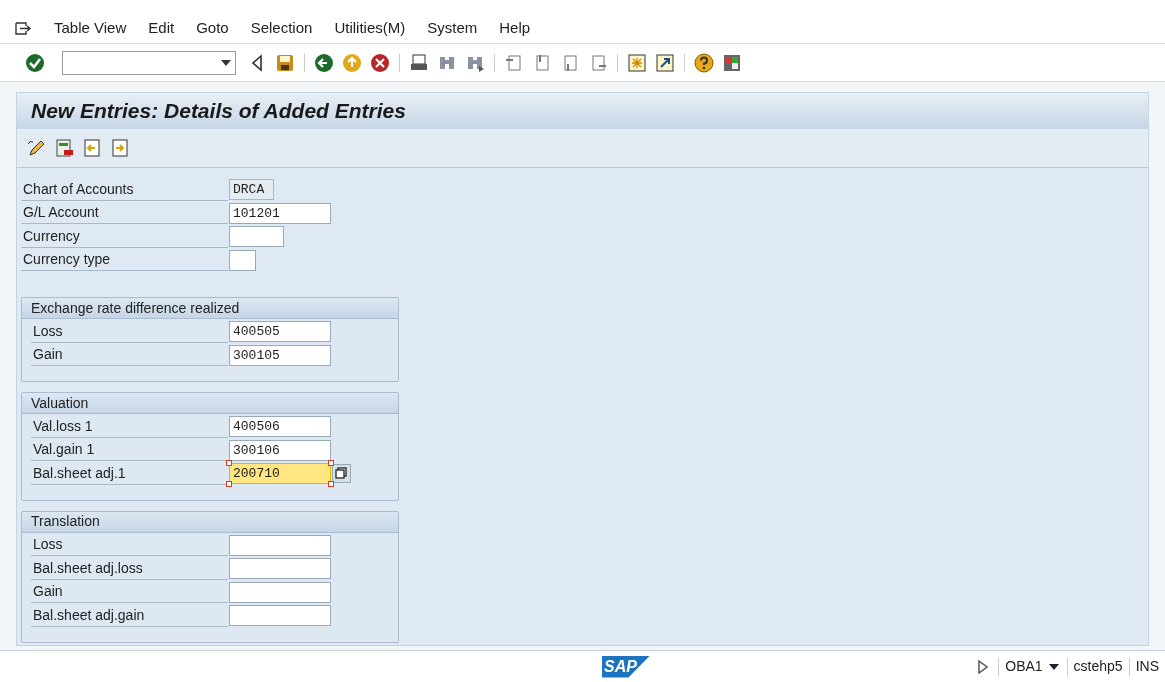 This screenshot has width=1165, height=682. What do you see at coordinates (341, 474) in the screenshot?
I see `value-help-icon` at bounding box center [341, 474].